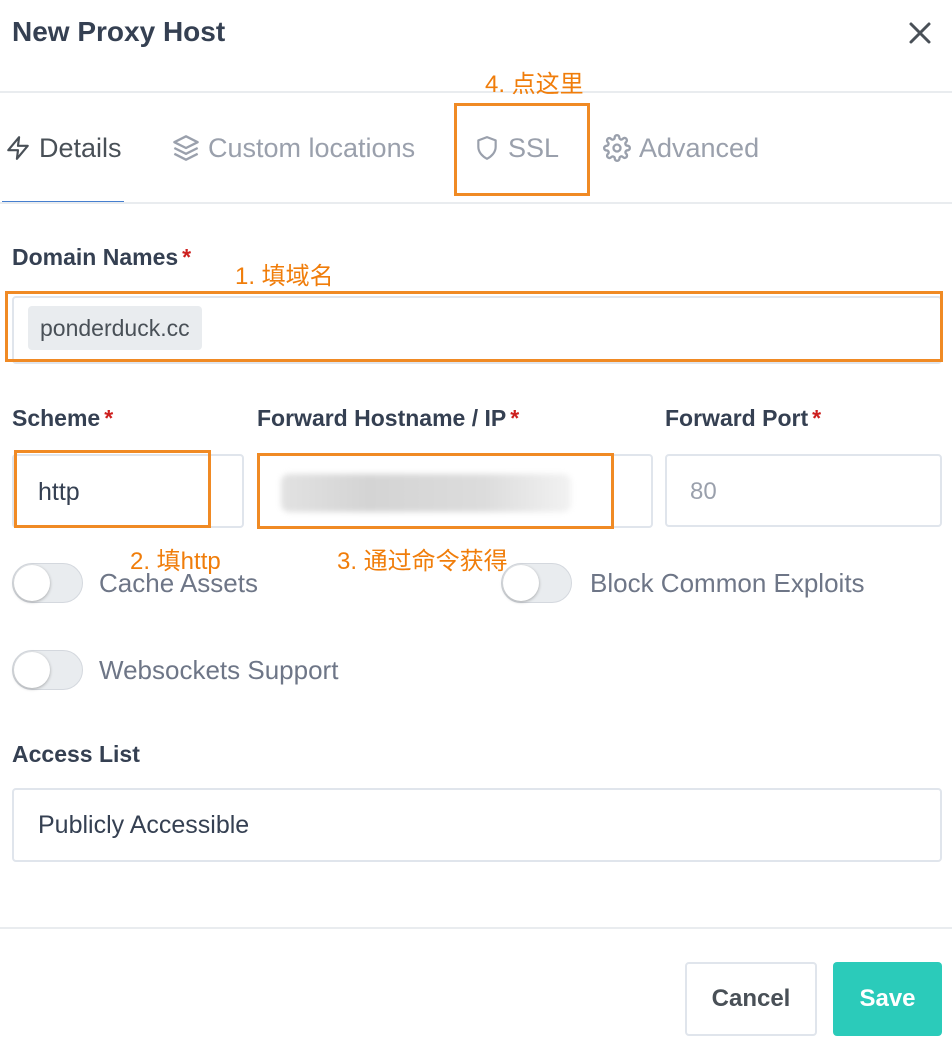 This screenshot has height=1054, width=952. Describe the element at coordinates (703, 491) in the screenshot. I see `forward-port-placeholder: 80` at that location.